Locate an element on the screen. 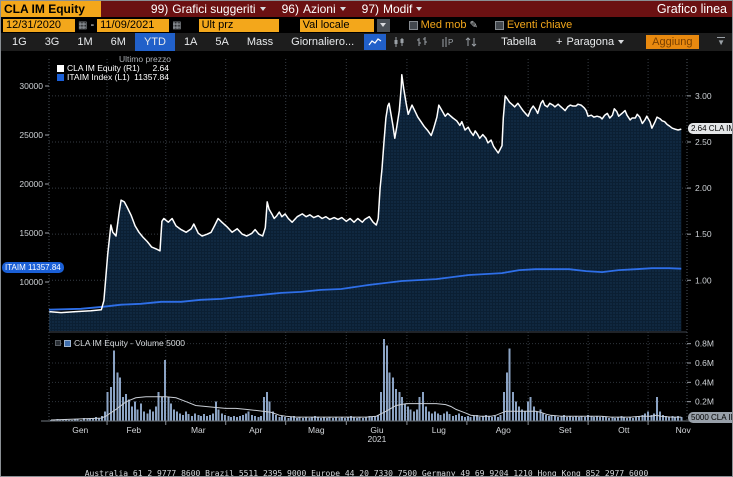 This screenshot has height=477, width=733. paragona-label: Paragona is located at coordinates (590, 42).